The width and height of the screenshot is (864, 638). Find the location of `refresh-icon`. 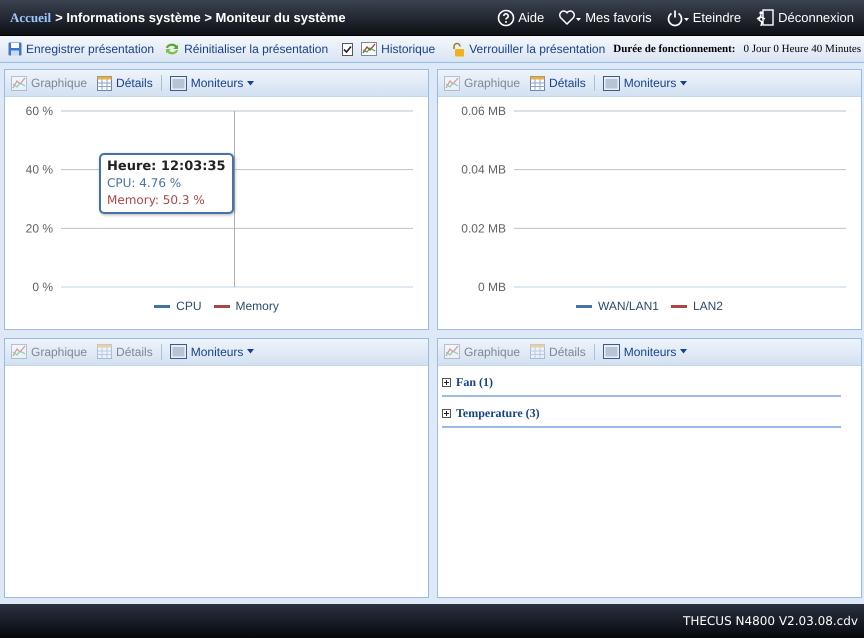

refresh-icon is located at coordinates (172, 49).